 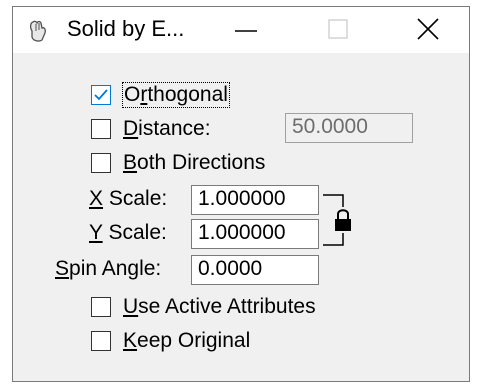 I want to click on keep-original-checkbox, so click(x=101, y=341).